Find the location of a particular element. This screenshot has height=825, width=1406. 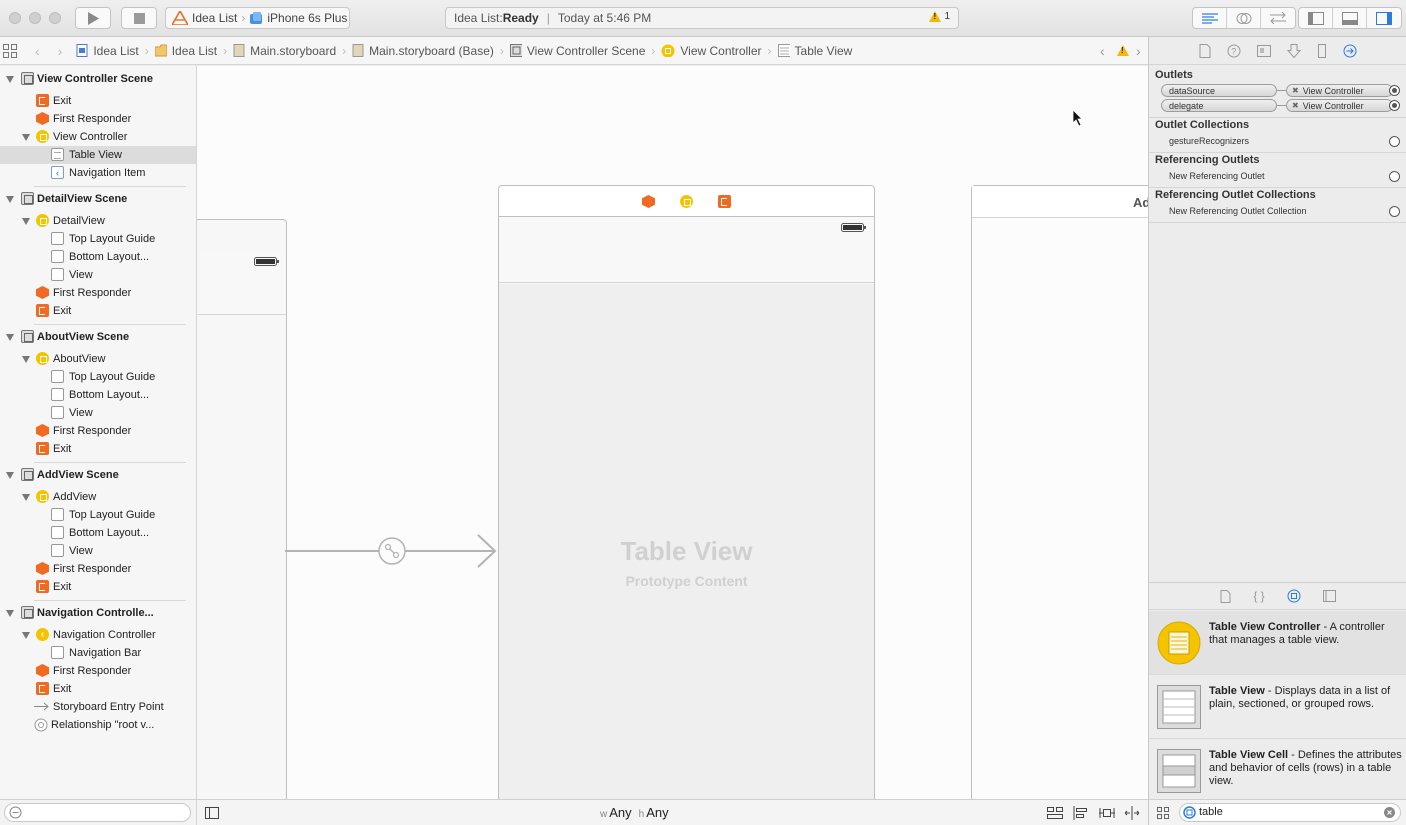

navigation-controller-scene is located at coordinates (242, 509).